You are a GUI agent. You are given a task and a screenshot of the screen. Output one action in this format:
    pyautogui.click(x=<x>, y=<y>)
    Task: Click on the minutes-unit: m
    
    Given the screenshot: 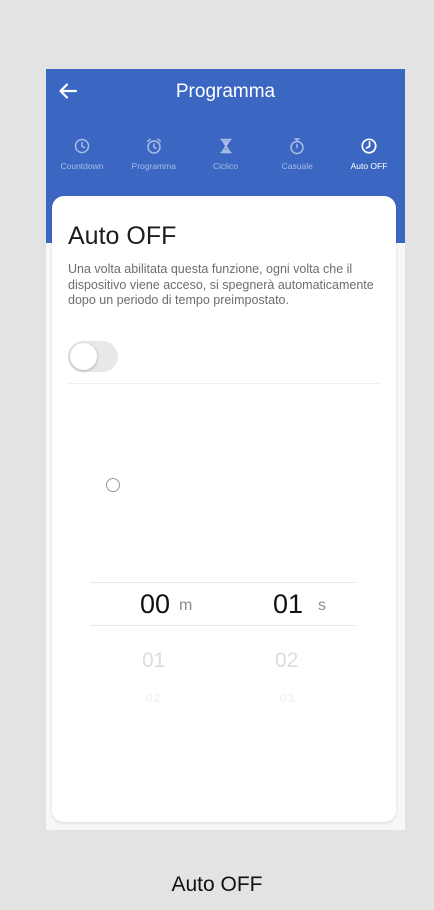 What is the action you would take?
    pyautogui.click(x=186, y=605)
    